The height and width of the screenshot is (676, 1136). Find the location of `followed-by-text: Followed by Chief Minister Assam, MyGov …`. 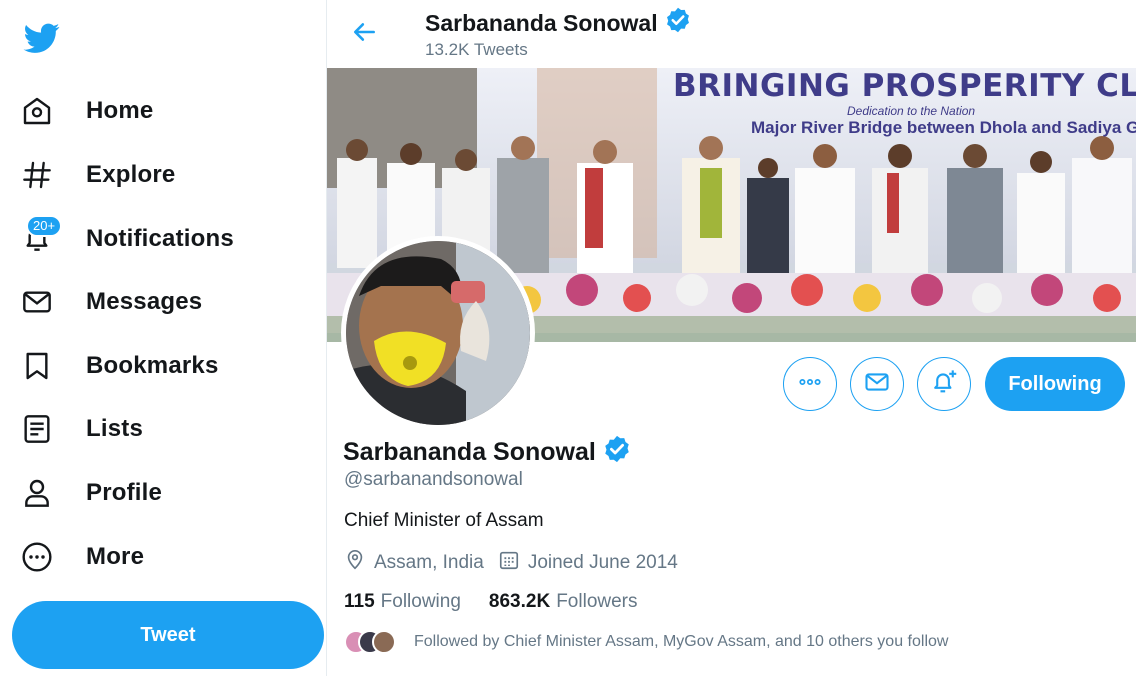

followed-by-text: Followed by Chief Minister Assam, MyGov … is located at coordinates (681, 641).